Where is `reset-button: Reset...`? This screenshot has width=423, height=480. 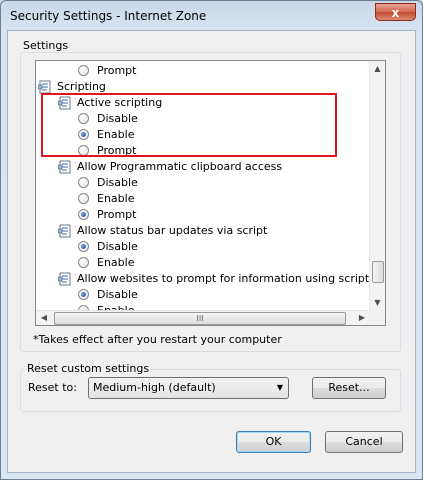
reset-button: Reset... is located at coordinates (349, 388).